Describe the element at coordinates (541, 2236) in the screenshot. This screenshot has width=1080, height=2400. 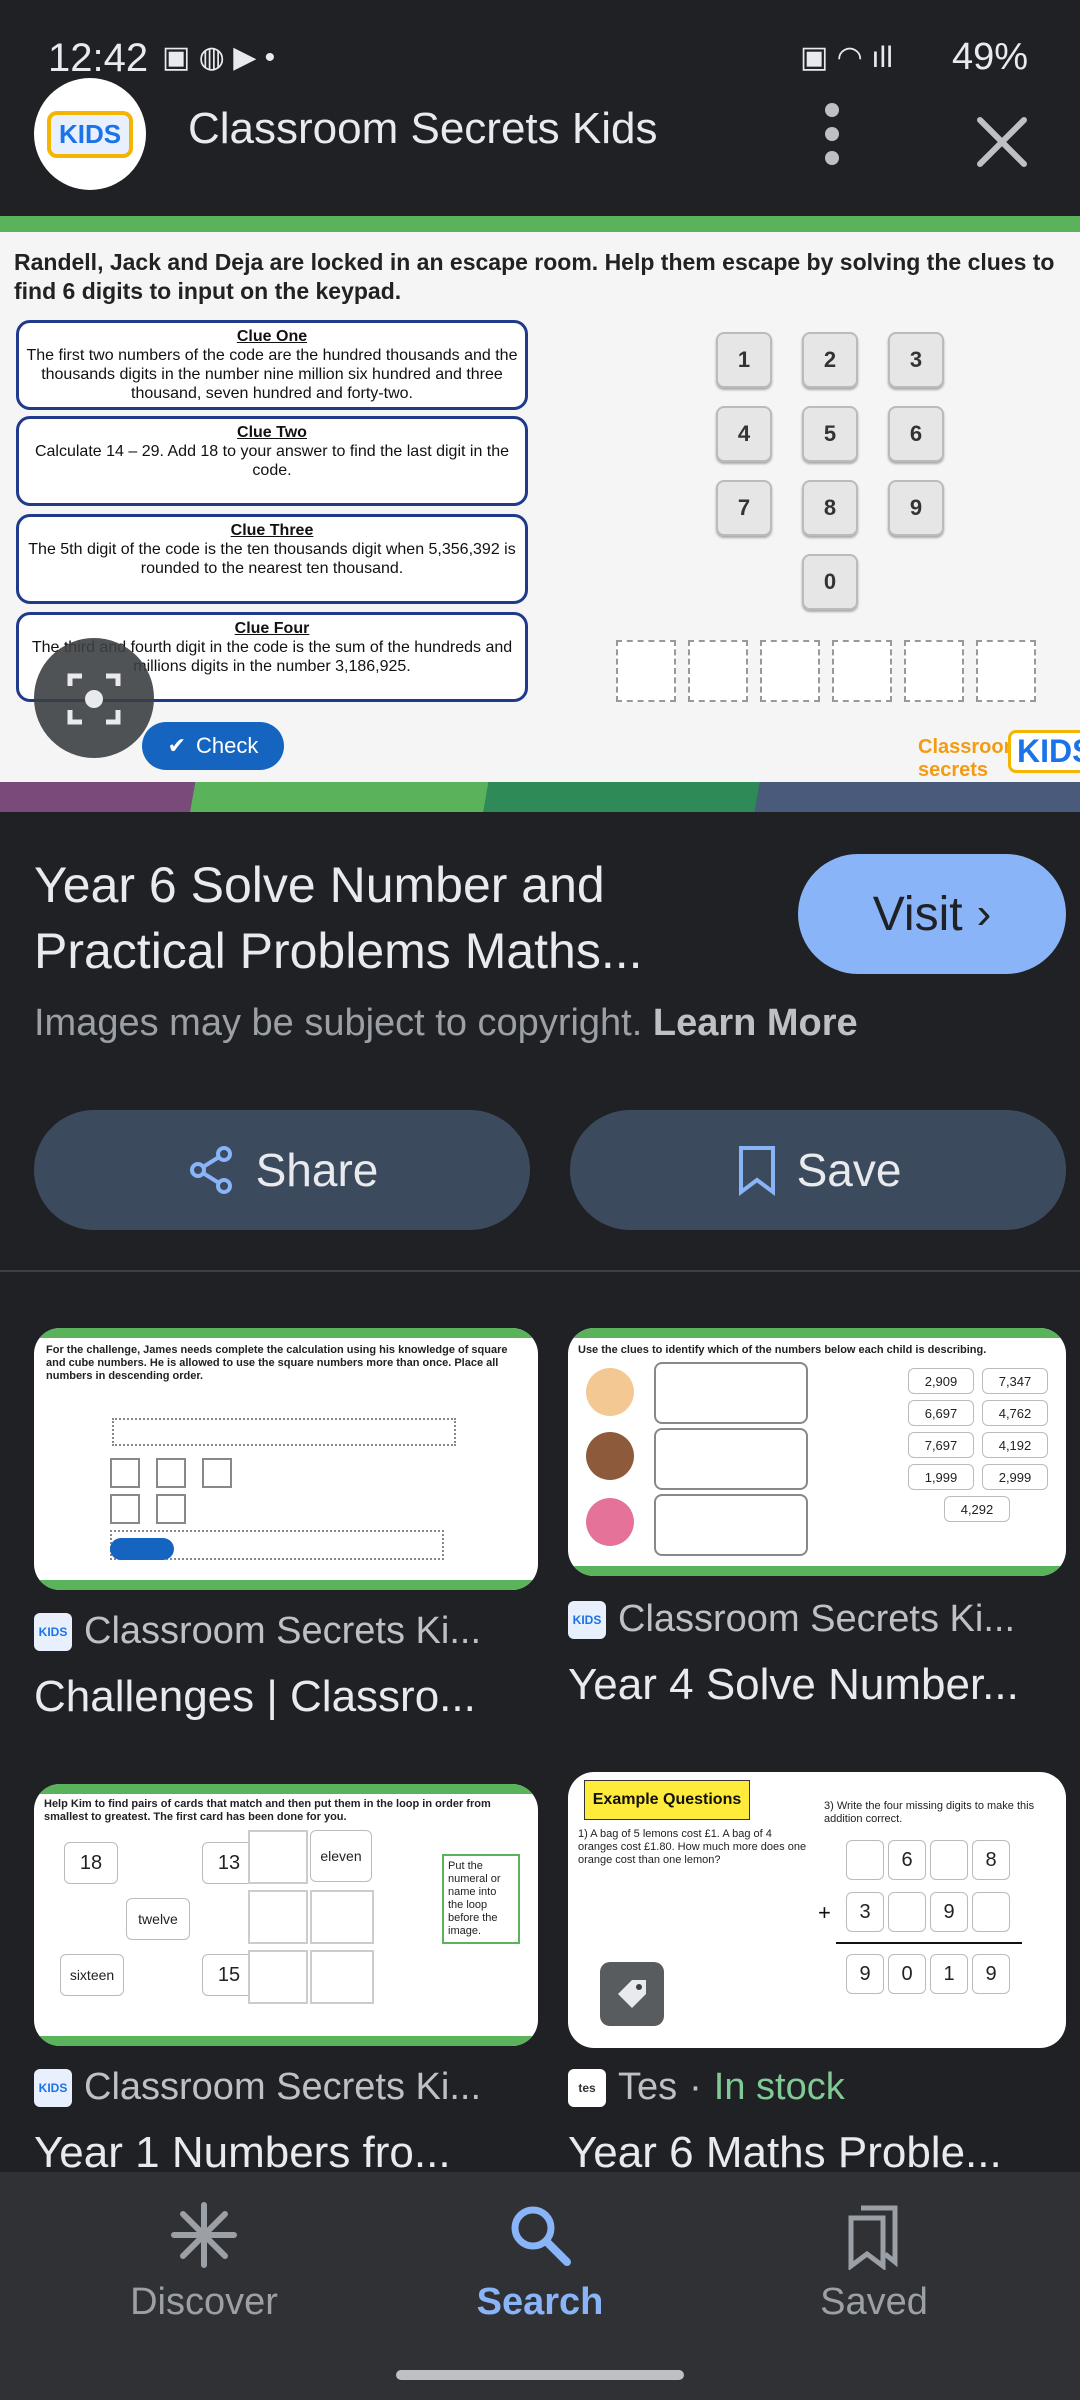
I see `search-icon` at that location.